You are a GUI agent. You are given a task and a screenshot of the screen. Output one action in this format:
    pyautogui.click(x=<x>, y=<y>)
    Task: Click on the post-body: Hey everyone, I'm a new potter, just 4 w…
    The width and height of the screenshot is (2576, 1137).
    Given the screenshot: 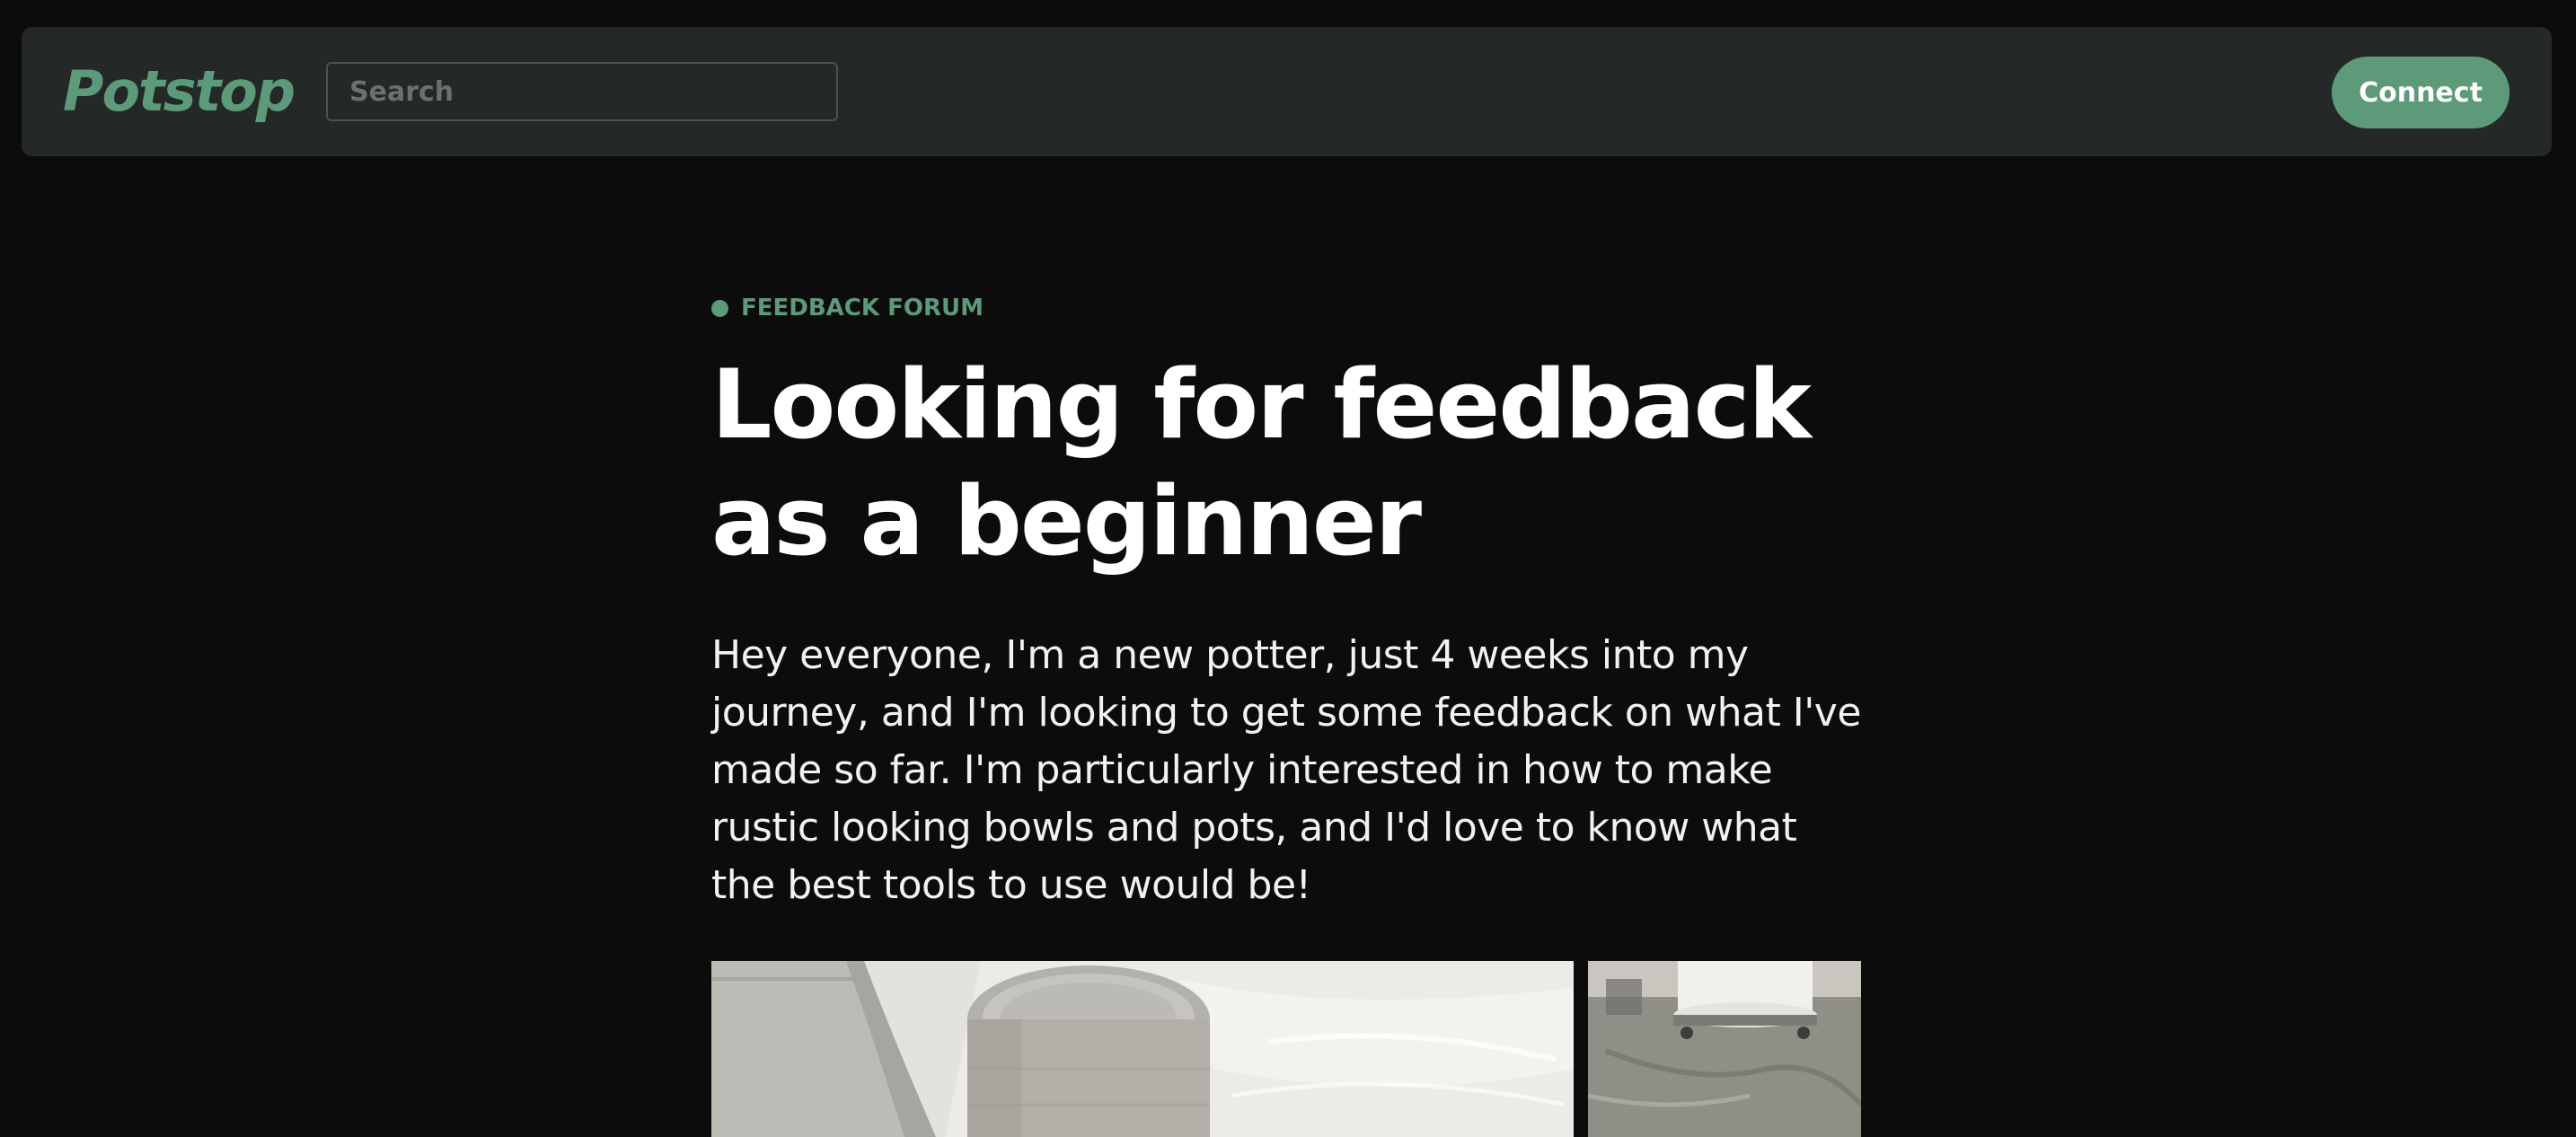 What is the action you would take?
    pyautogui.click(x=1286, y=770)
    